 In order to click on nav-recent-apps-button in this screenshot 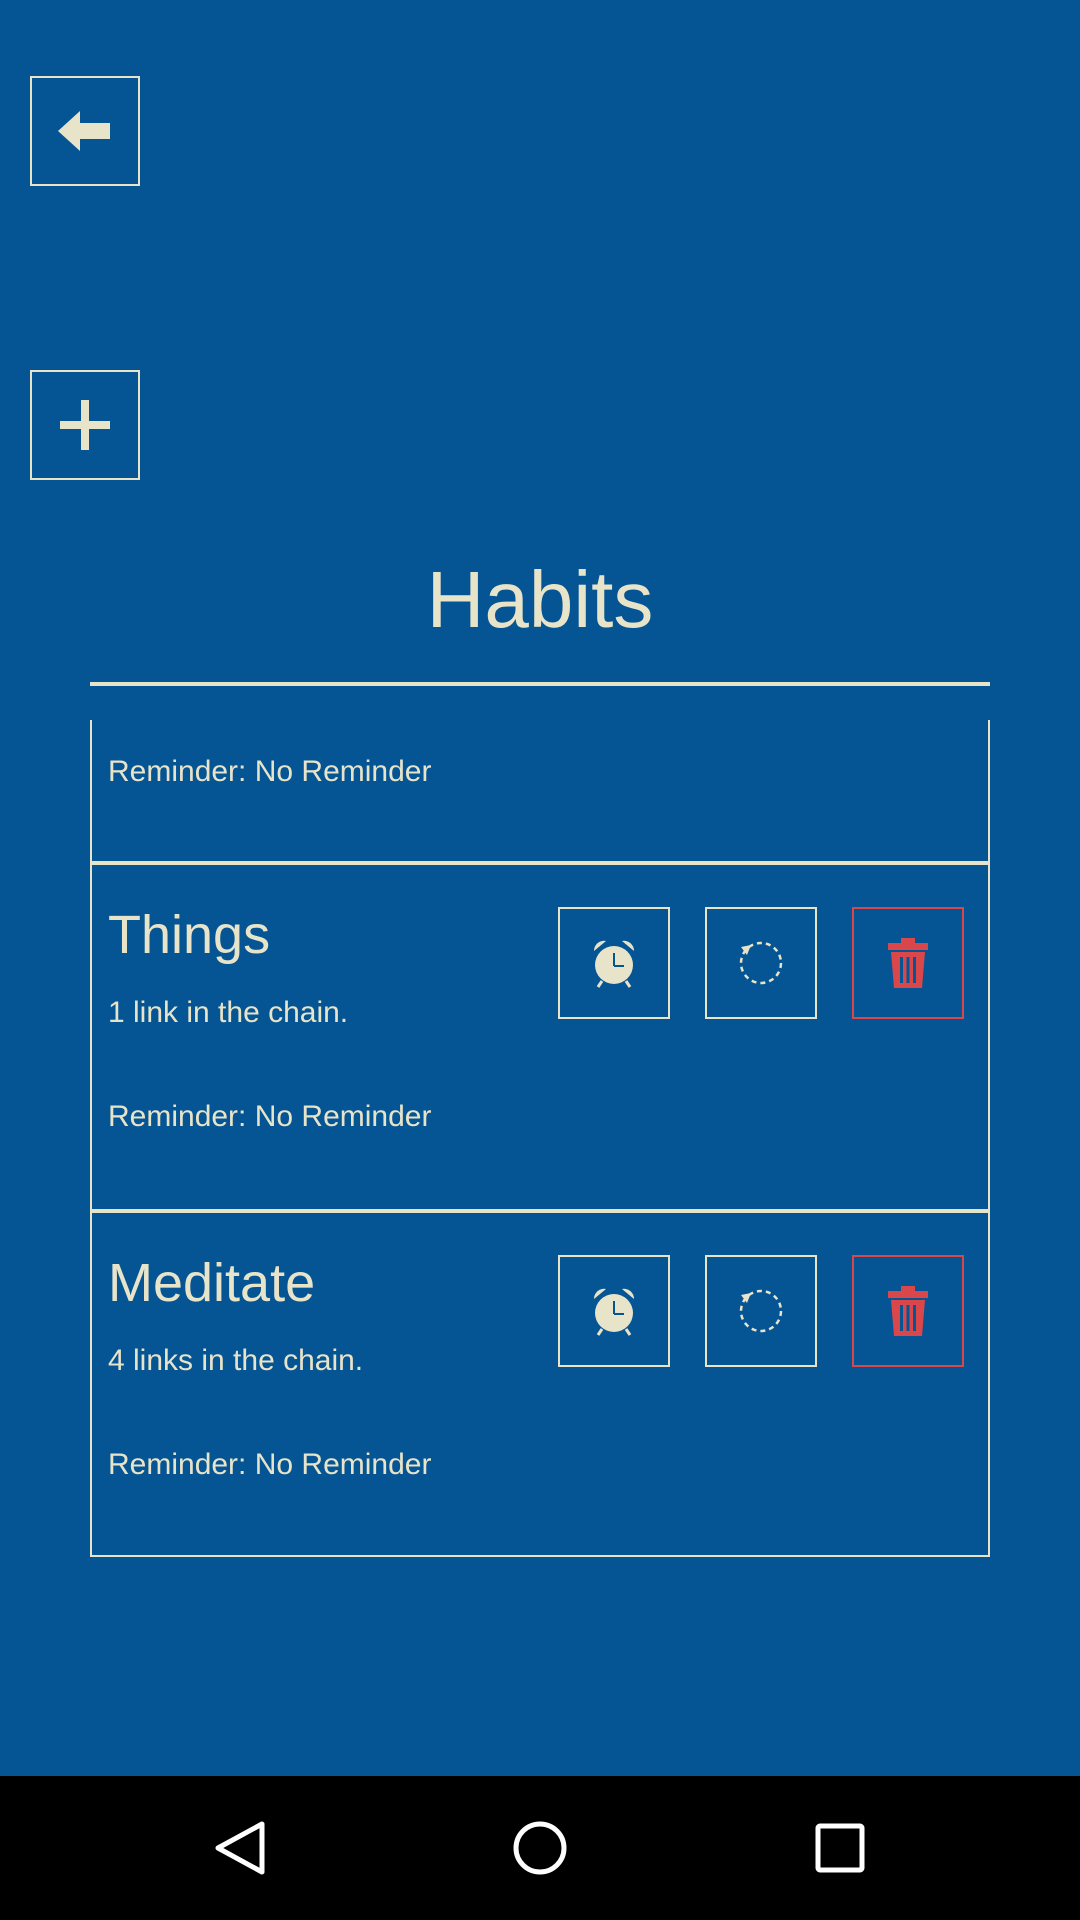, I will do `click(840, 1848)`.